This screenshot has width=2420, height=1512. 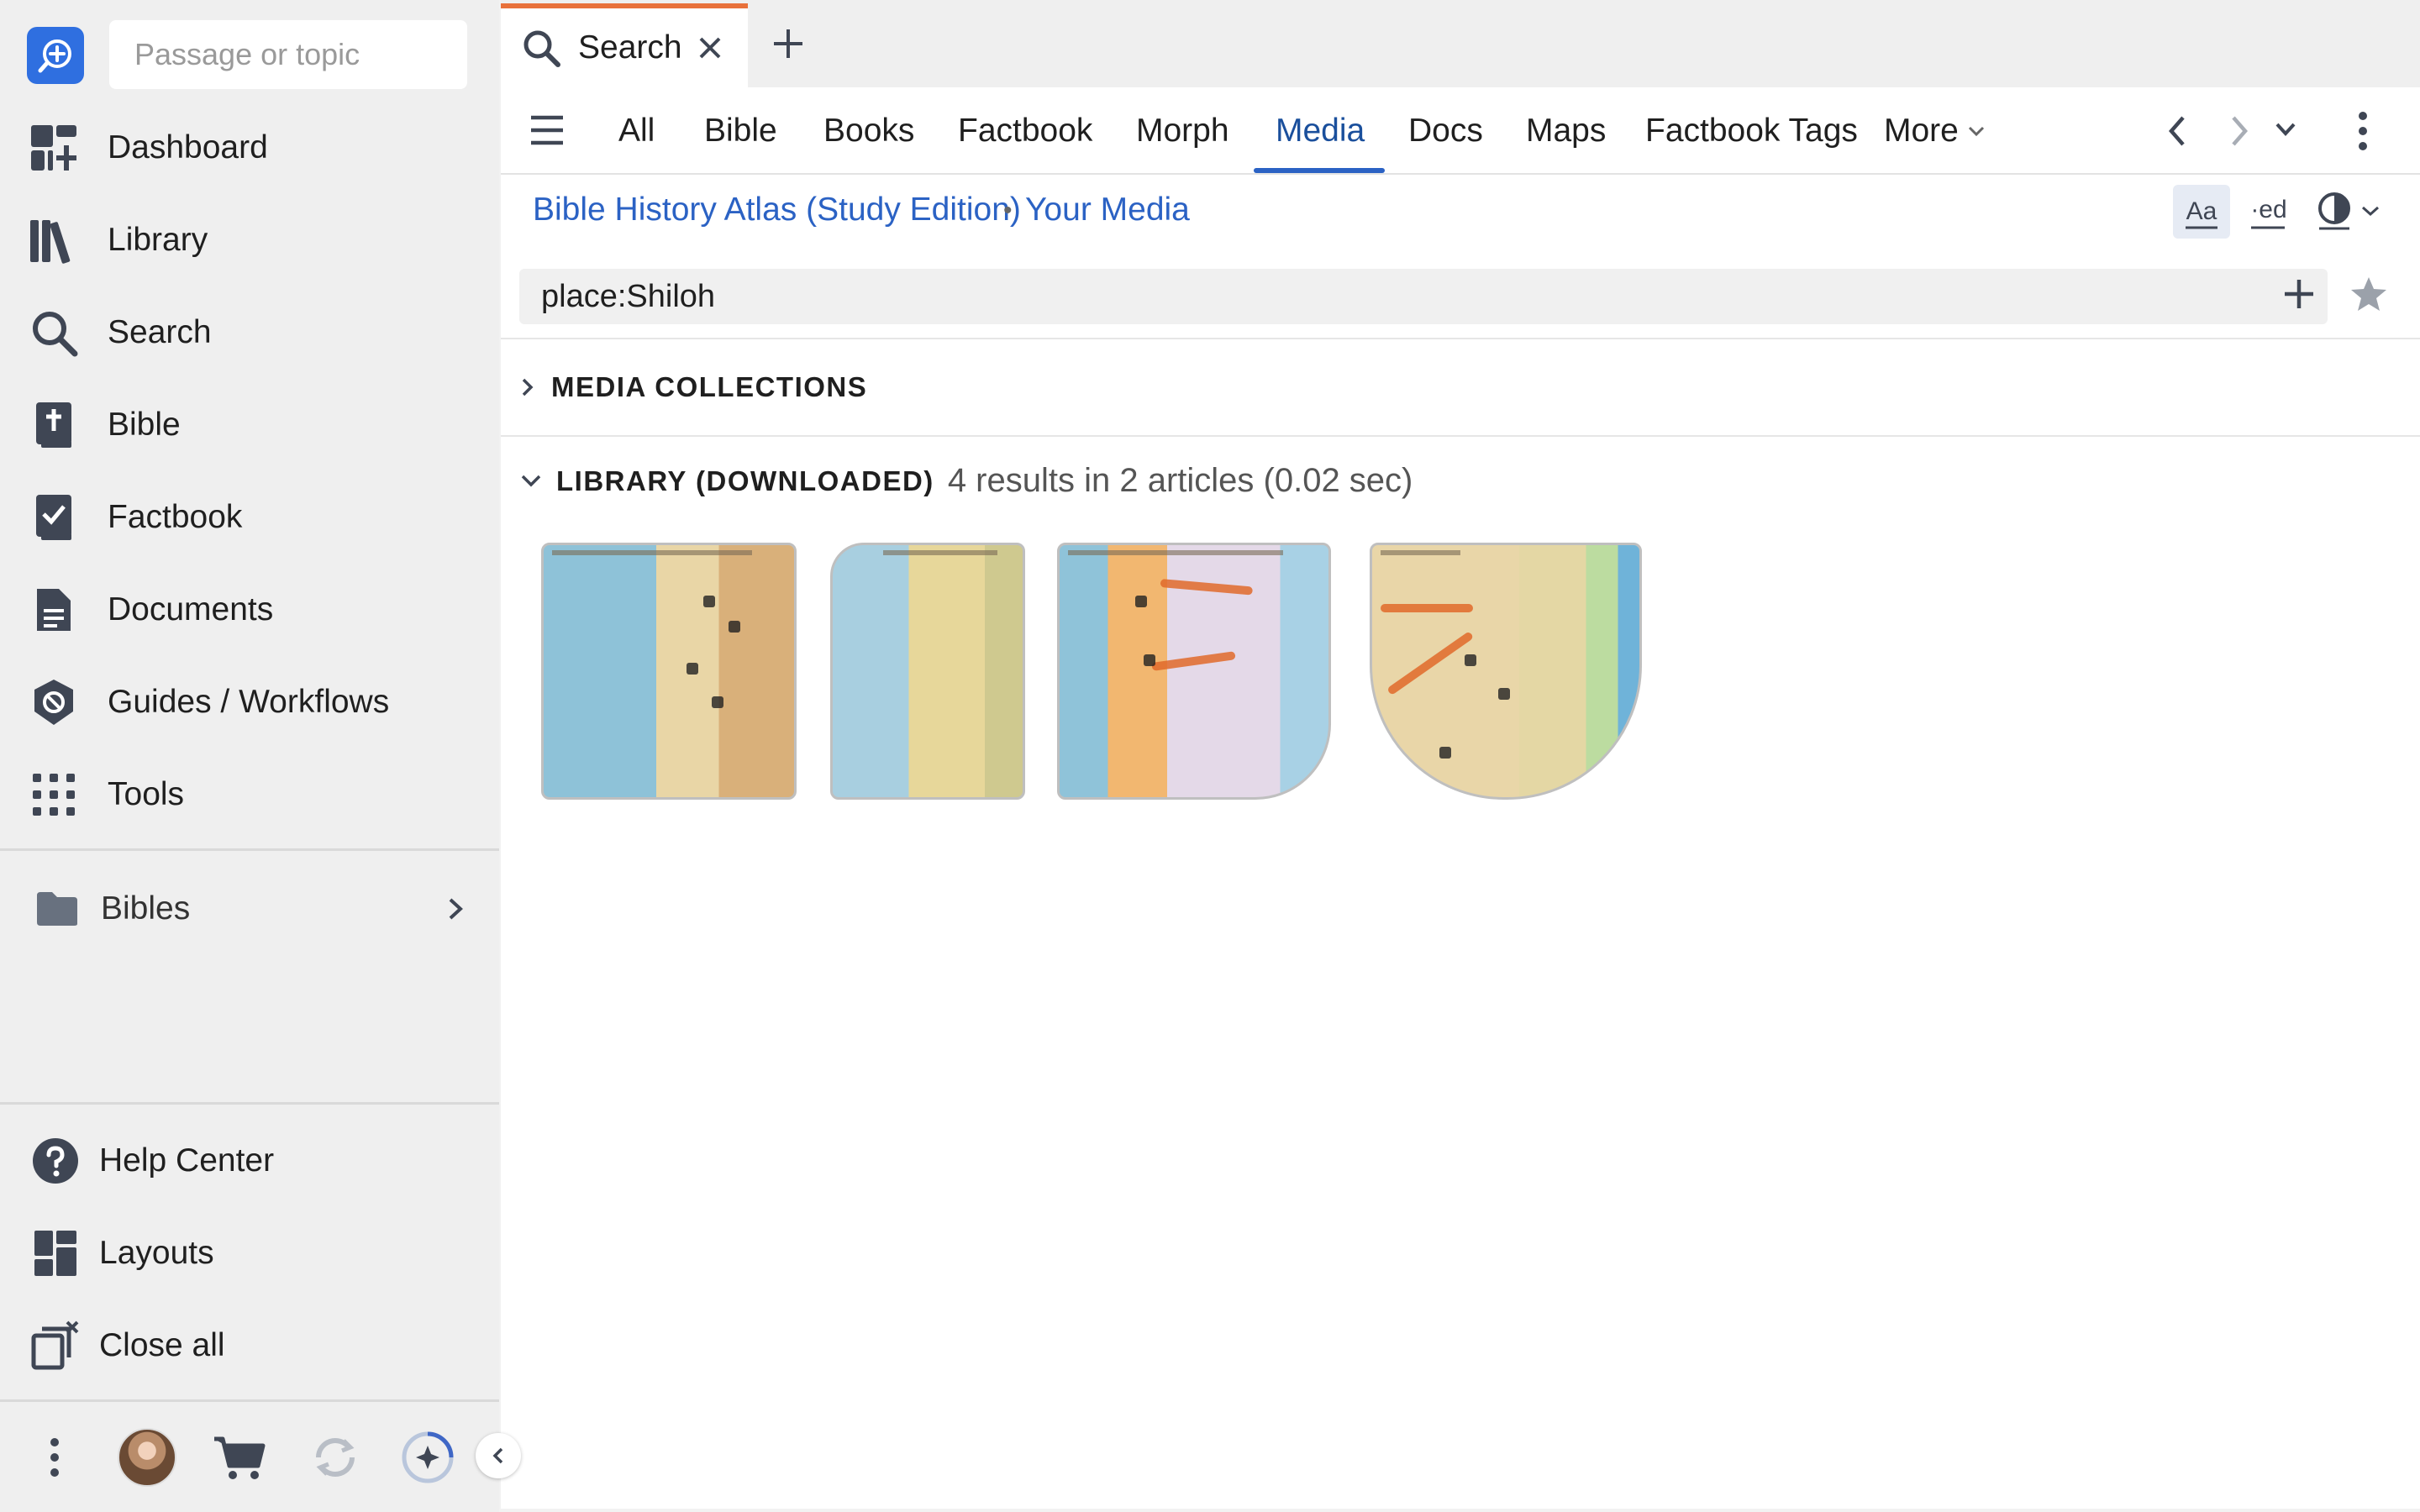 I want to click on sidebar-folder-bibles: Bibles, so click(x=249, y=909).